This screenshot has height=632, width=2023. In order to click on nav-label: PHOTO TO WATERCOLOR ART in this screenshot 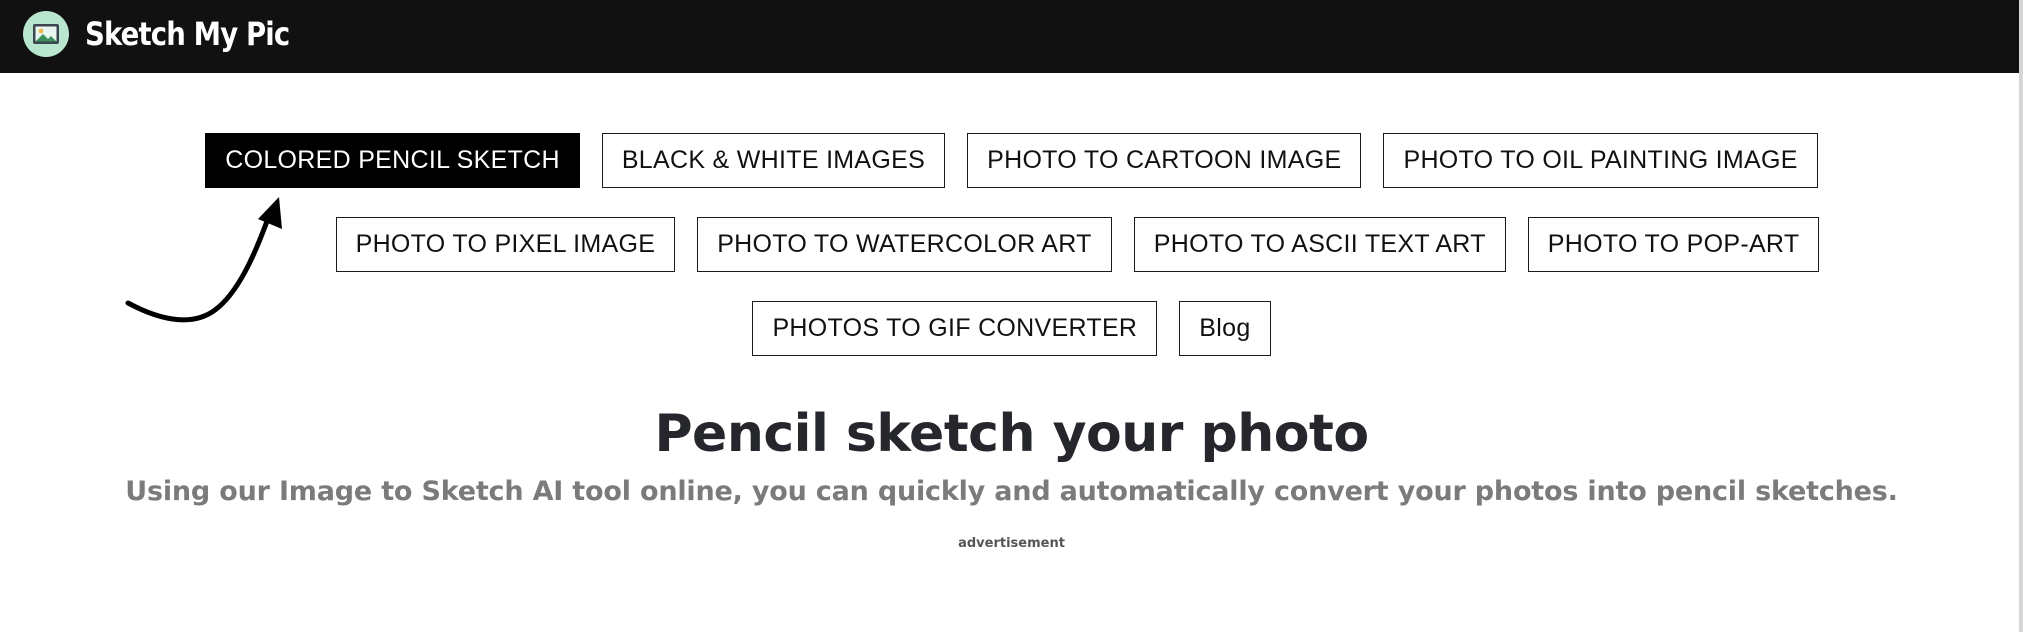, I will do `click(904, 244)`.